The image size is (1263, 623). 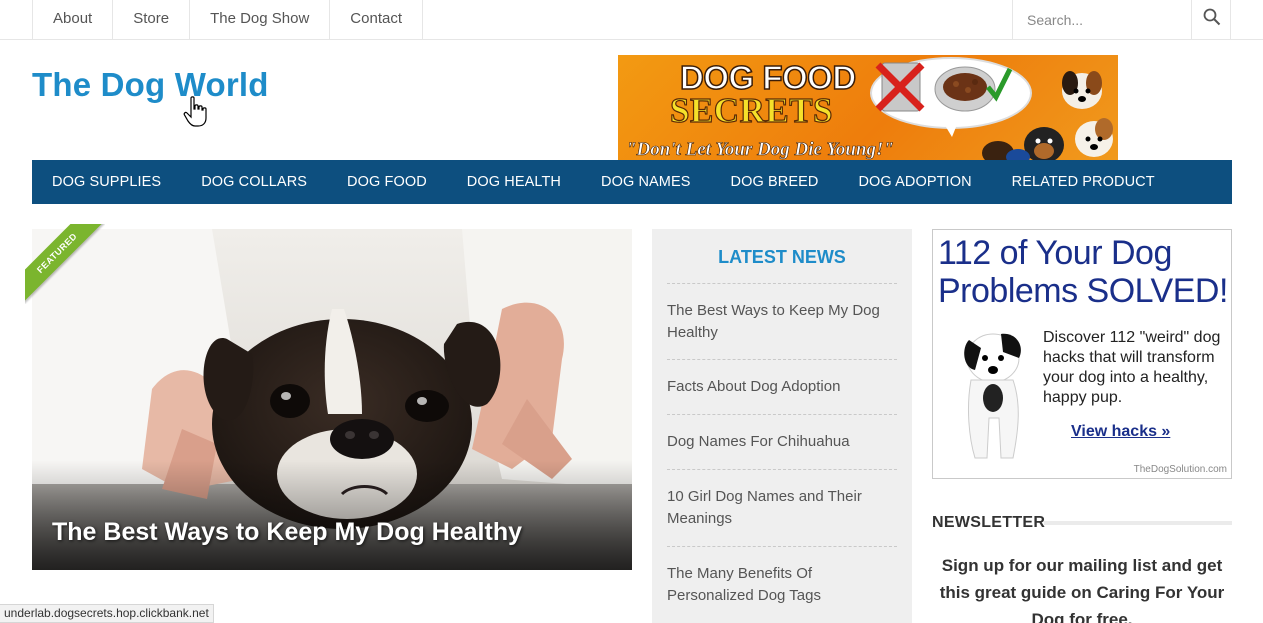 I want to click on search-box, so click(x=1121, y=19).